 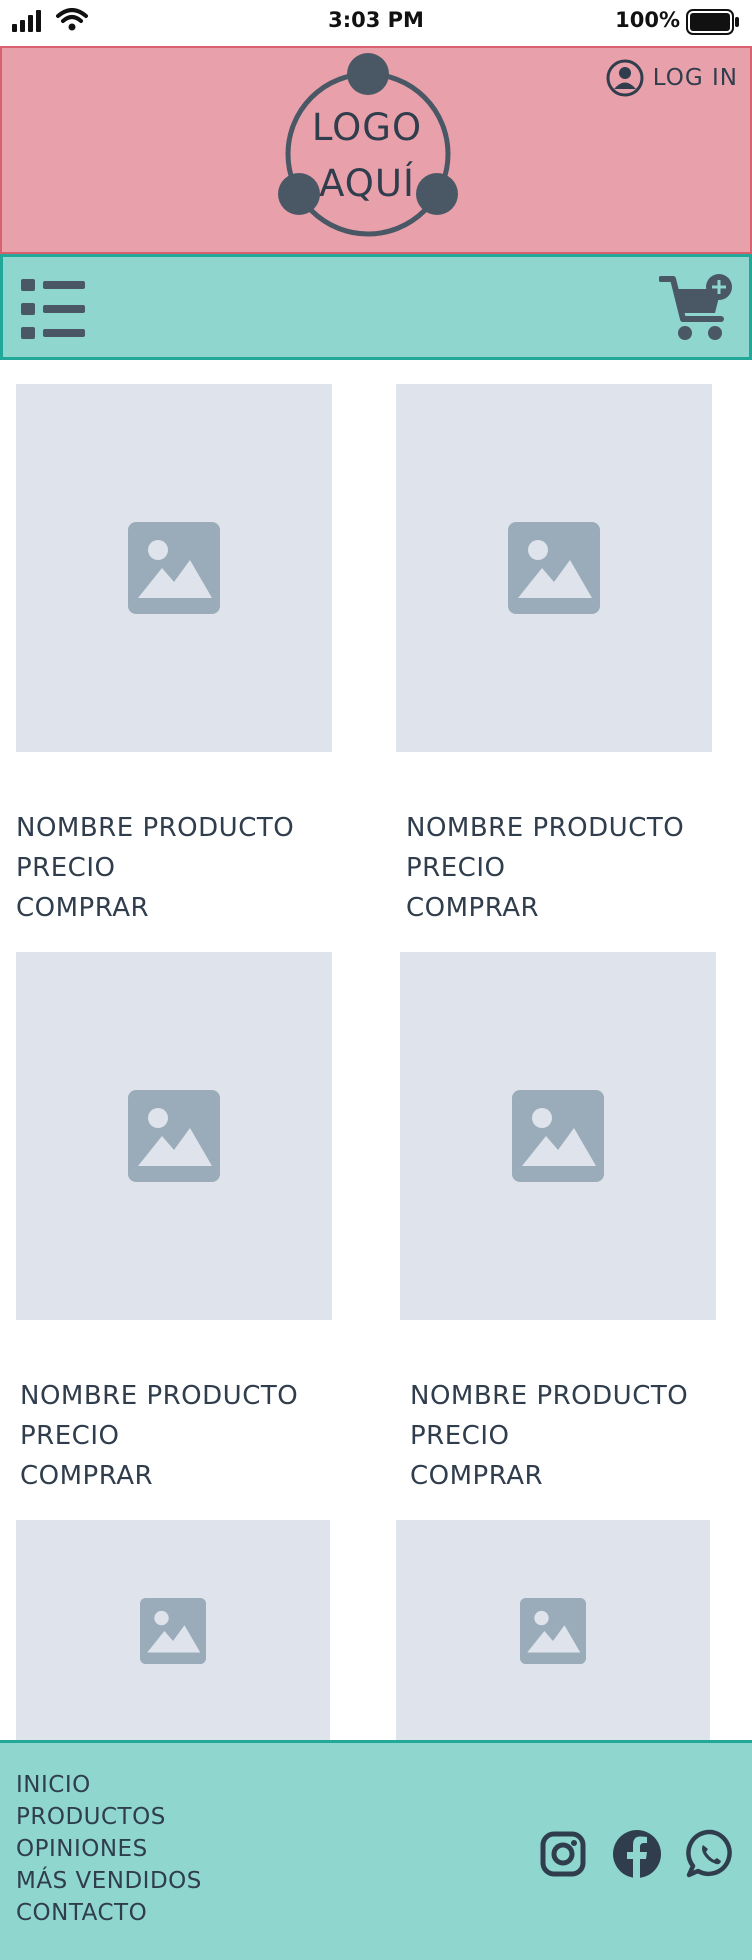 I want to click on login-button: LOG IN, so click(x=671, y=78).